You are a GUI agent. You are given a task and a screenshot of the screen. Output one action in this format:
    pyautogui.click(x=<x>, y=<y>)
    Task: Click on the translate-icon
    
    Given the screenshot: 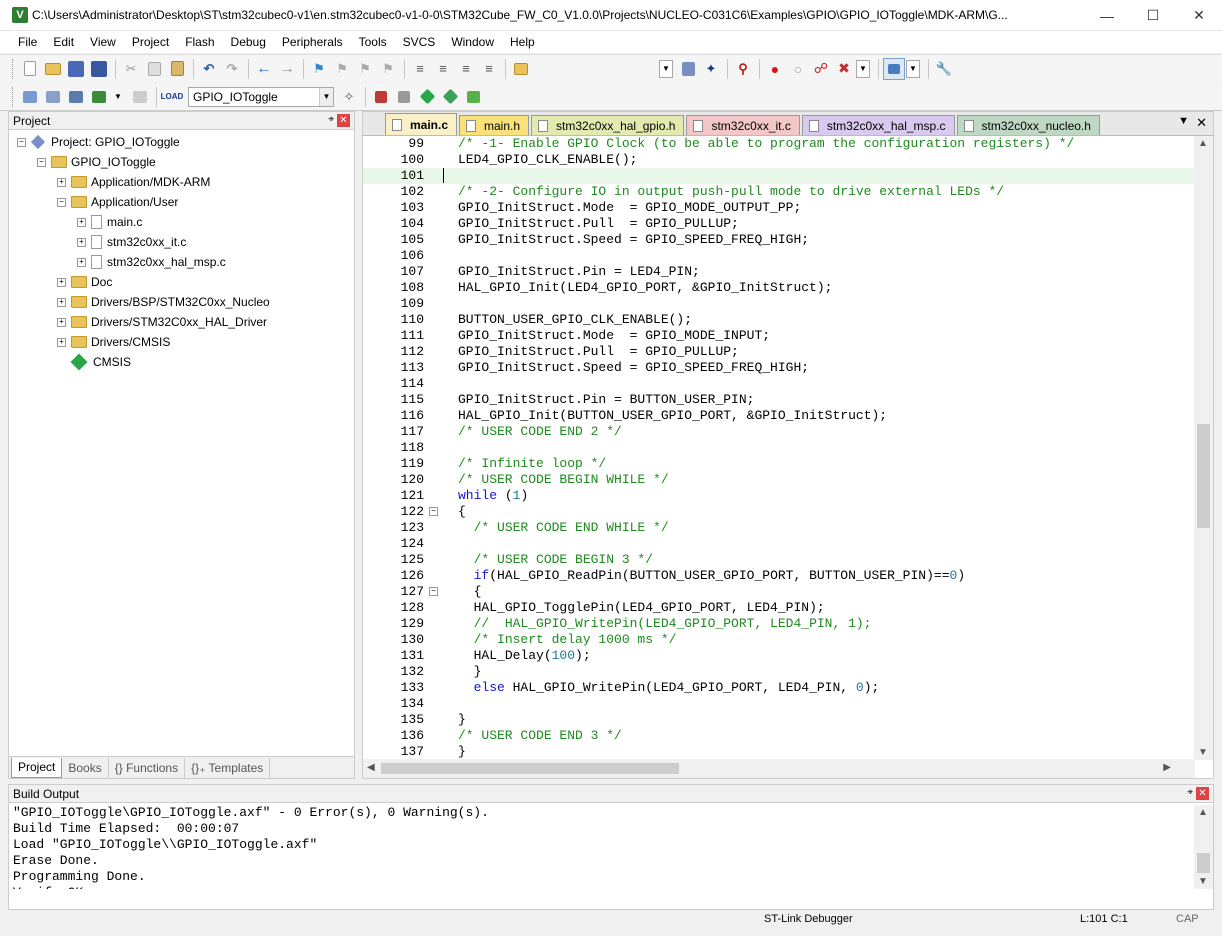 What is the action you would take?
    pyautogui.click(x=30, y=97)
    